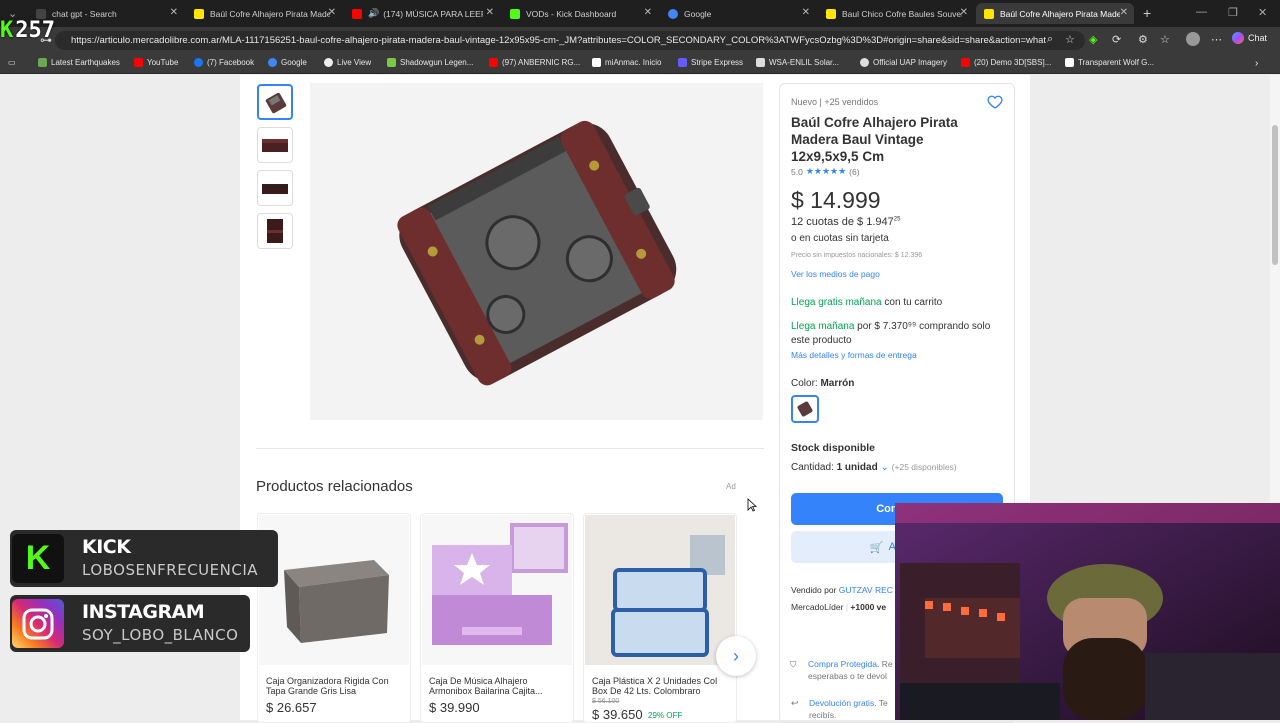 The height and width of the screenshot is (723, 1280). Describe the element at coordinates (580, 13) in the screenshot. I see `tab-kick-dashboard: VODs - Kick Dashboard ✕` at that location.